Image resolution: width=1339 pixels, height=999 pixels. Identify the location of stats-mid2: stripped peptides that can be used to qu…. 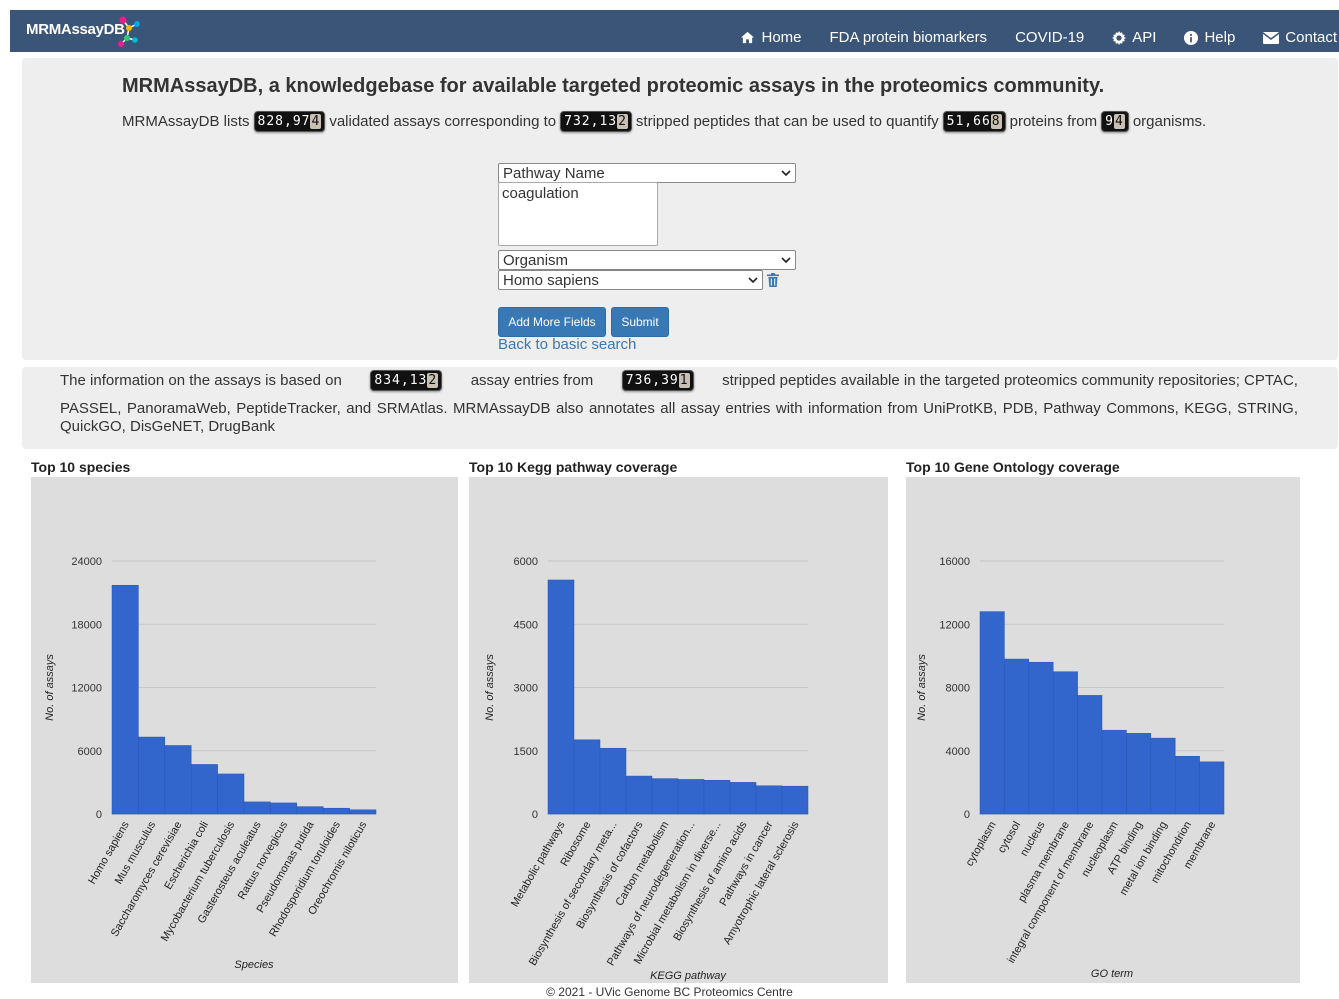
(787, 121).